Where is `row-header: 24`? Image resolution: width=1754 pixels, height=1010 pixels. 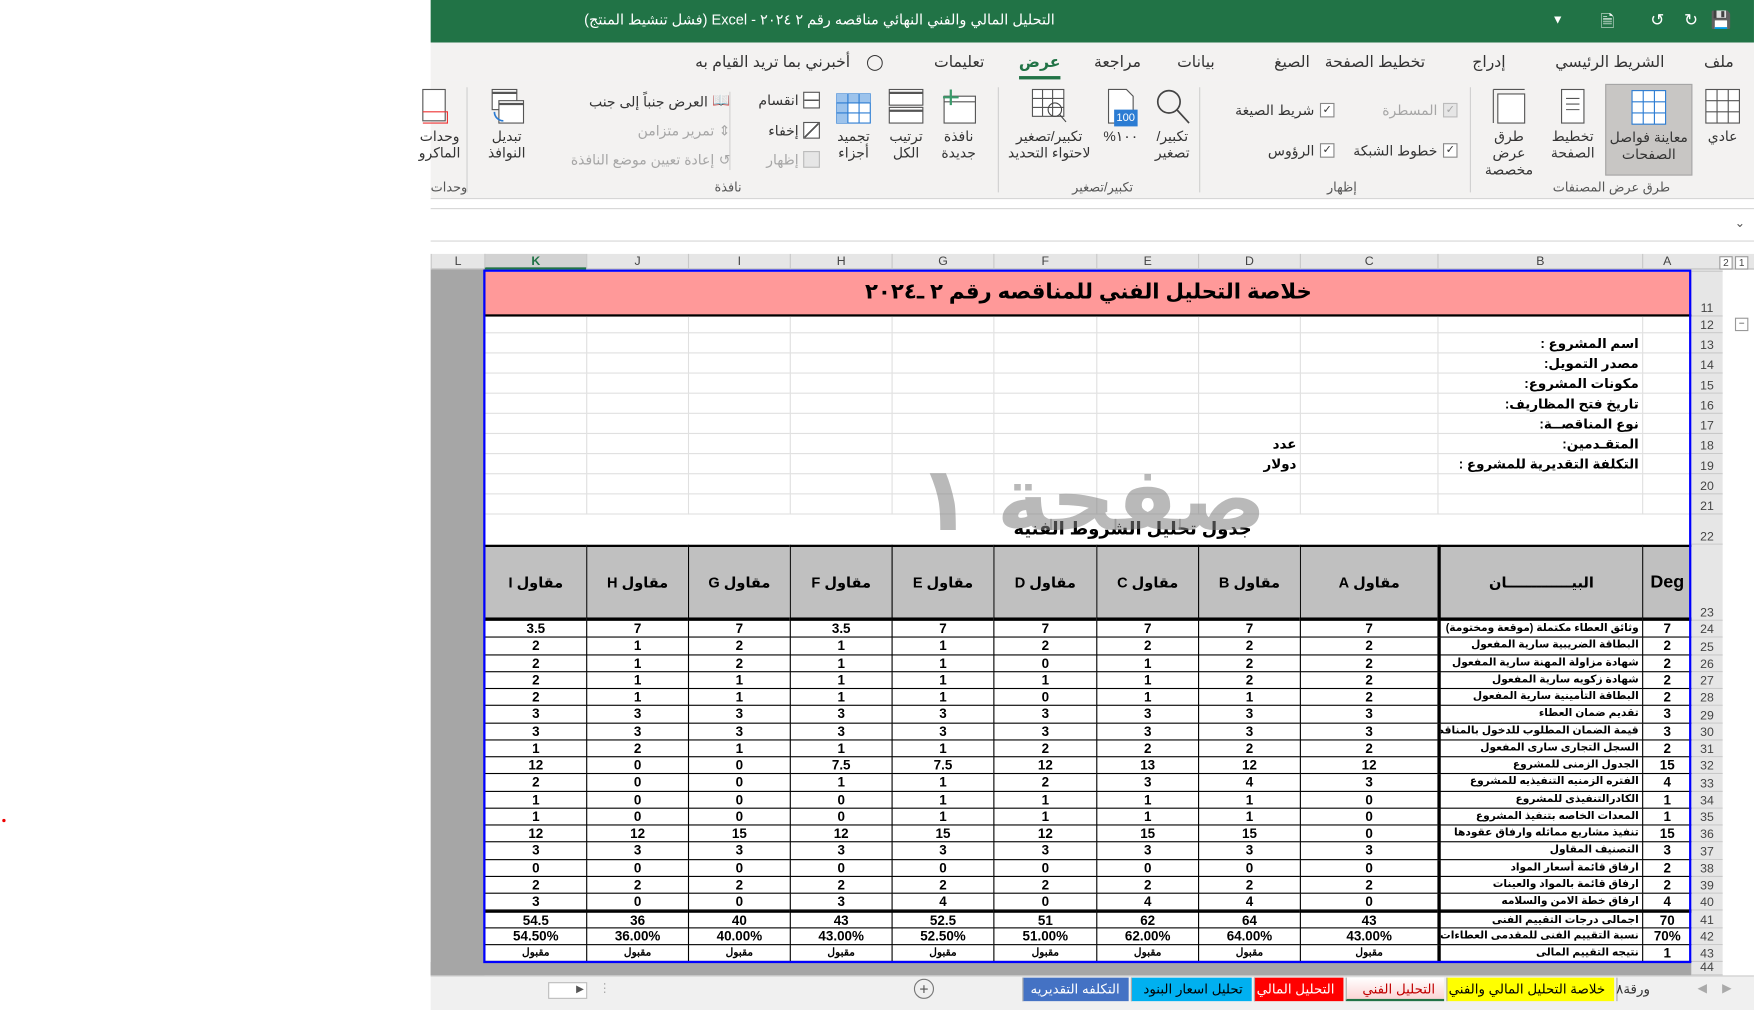
row-header: 24 is located at coordinates (1707, 629).